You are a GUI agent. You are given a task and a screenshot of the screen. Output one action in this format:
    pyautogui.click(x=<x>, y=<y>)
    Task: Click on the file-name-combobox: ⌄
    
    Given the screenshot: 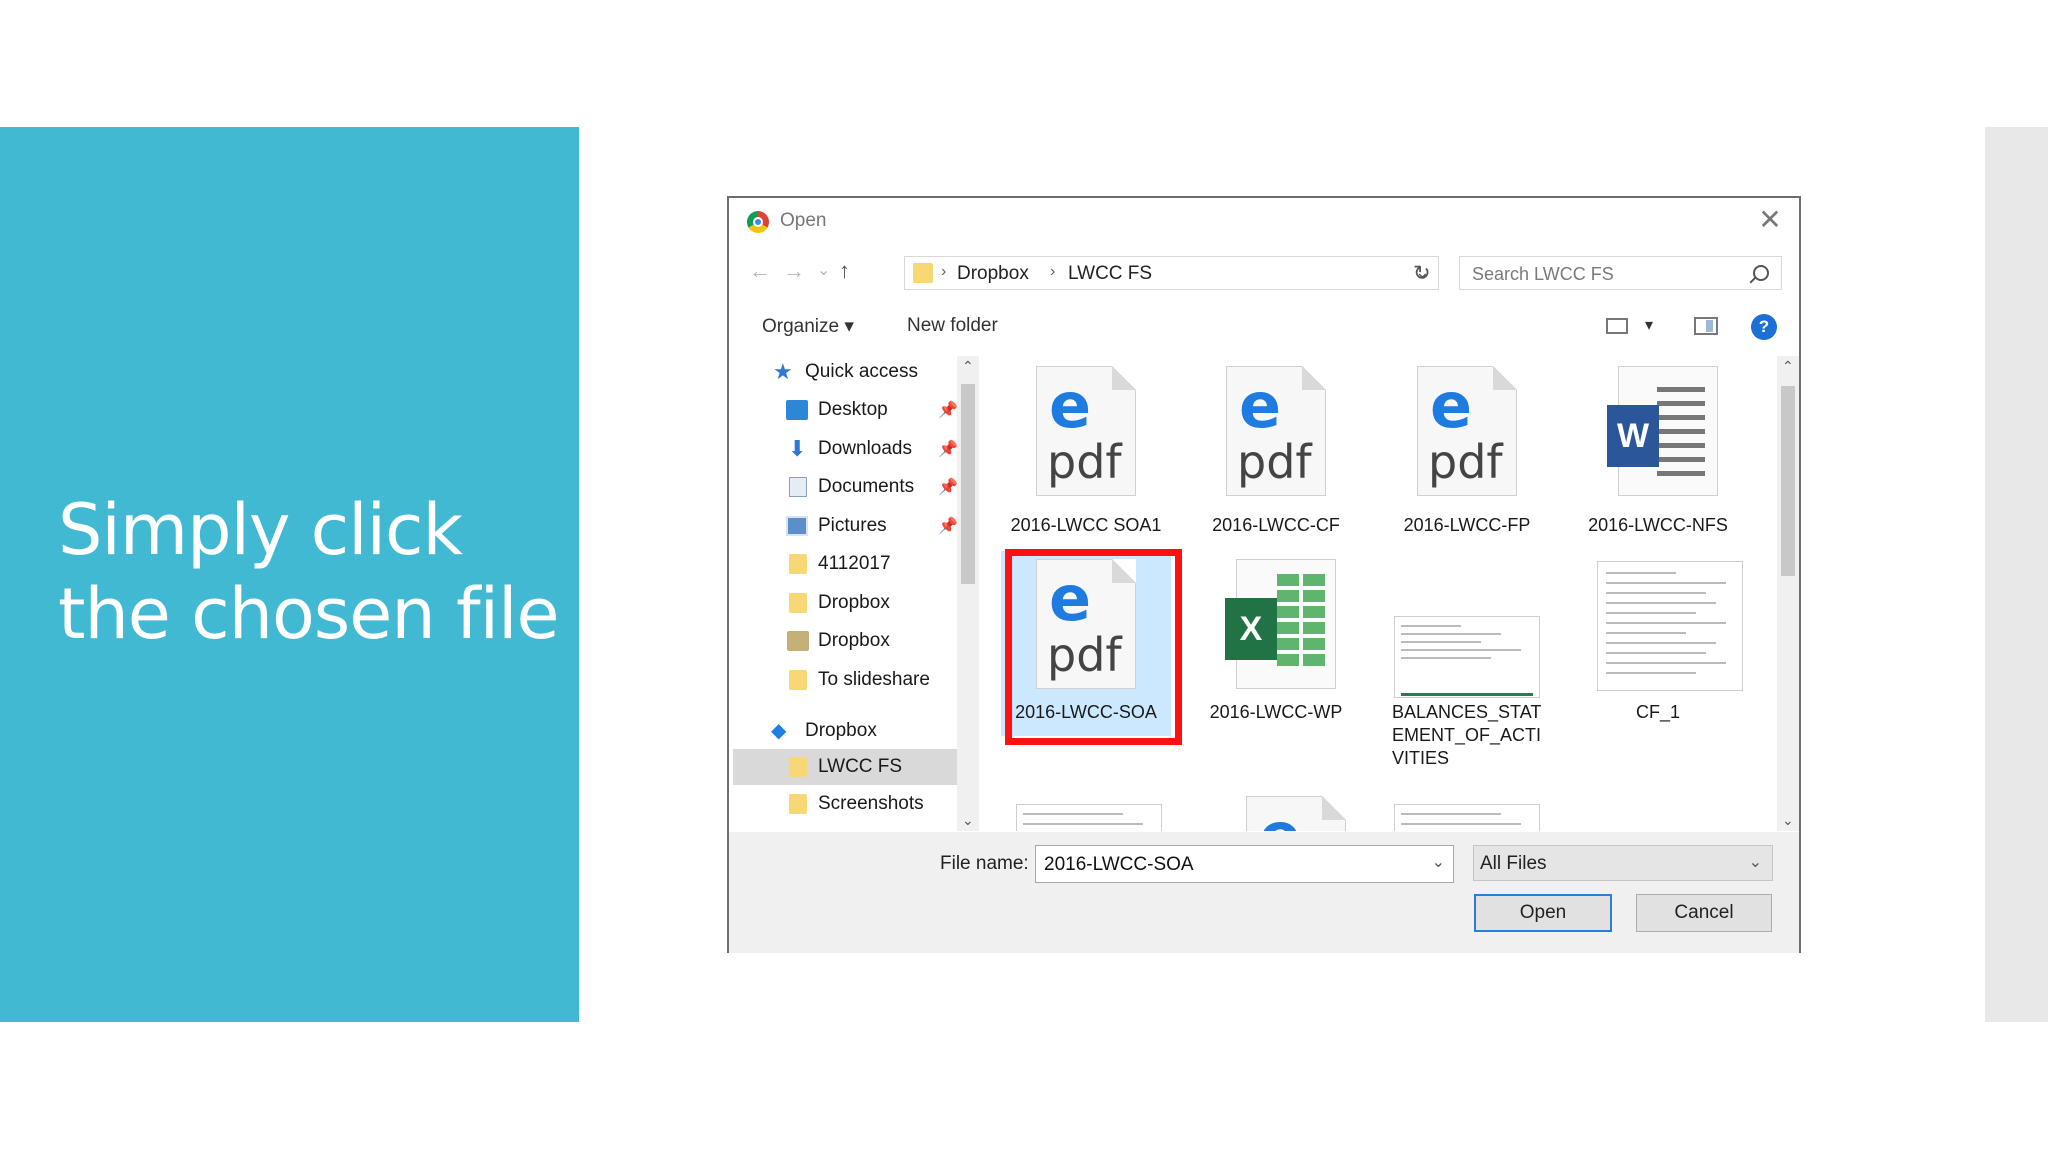 What is the action you would take?
    pyautogui.click(x=1244, y=864)
    